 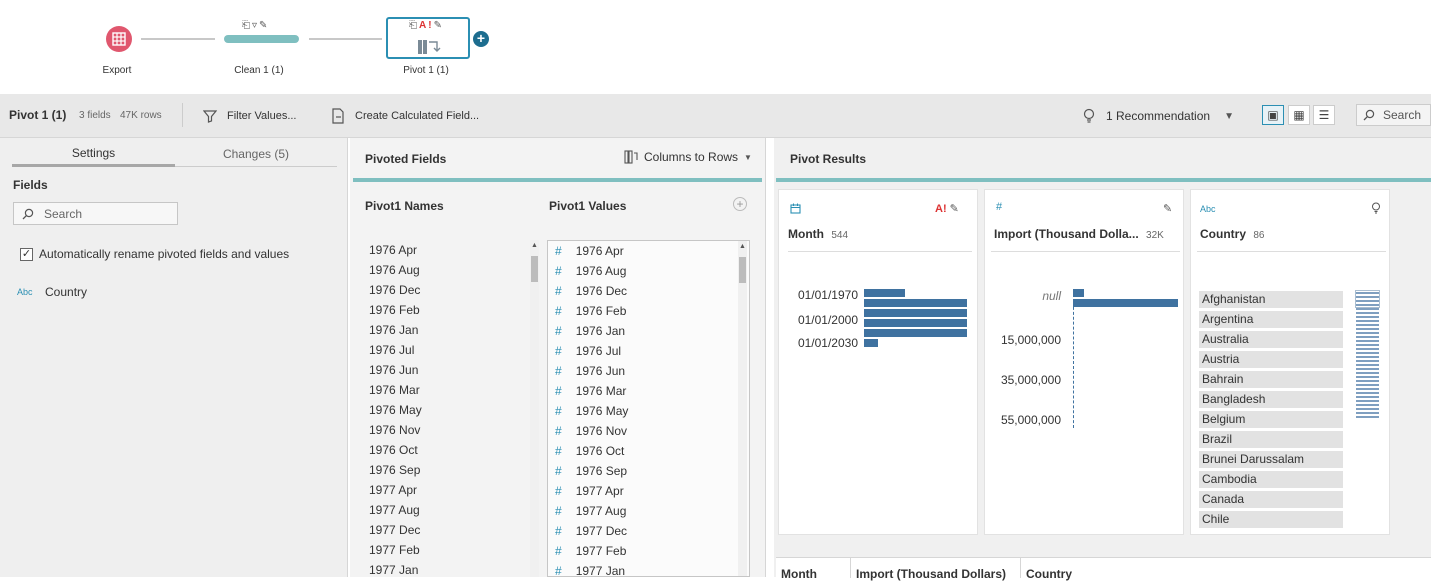 What do you see at coordinates (645, 451) in the screenshot?
I see `pivot-value-item: #1976 Oct` at bounding box center [645, 451].